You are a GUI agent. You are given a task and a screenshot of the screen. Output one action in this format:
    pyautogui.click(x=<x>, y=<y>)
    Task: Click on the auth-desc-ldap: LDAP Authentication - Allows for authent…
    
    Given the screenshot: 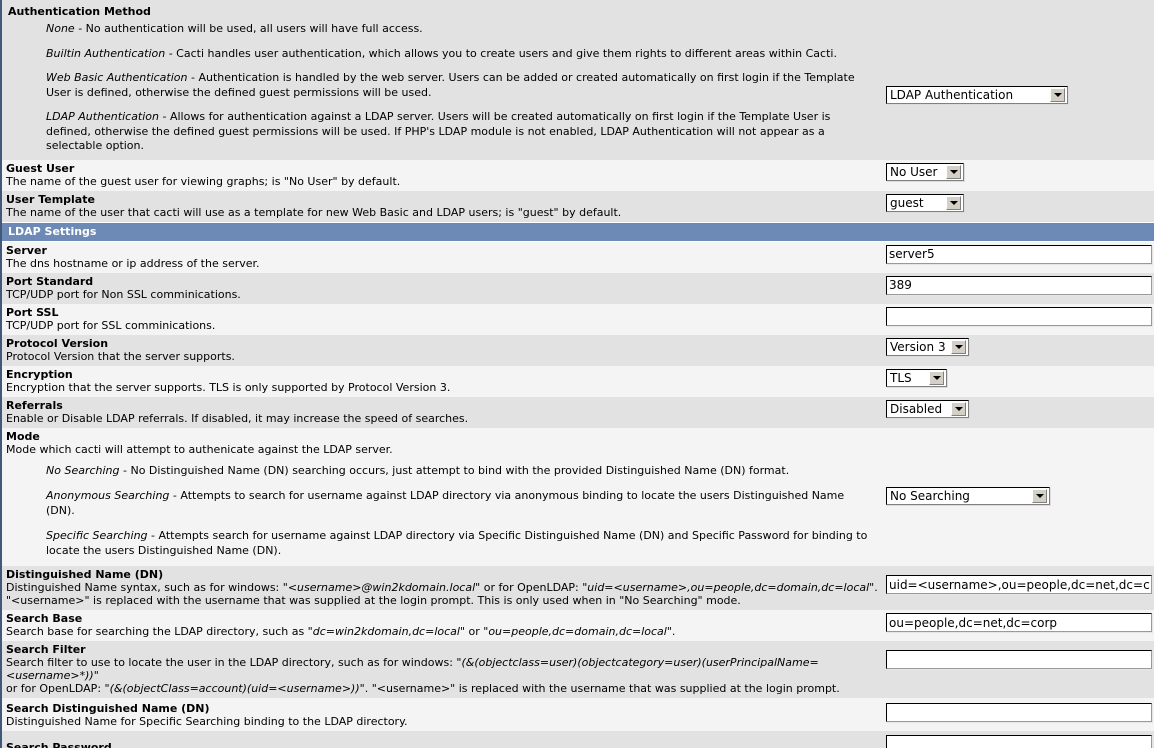 What is the action you would take?
    pyautogui.click(x=462, y=132)
    